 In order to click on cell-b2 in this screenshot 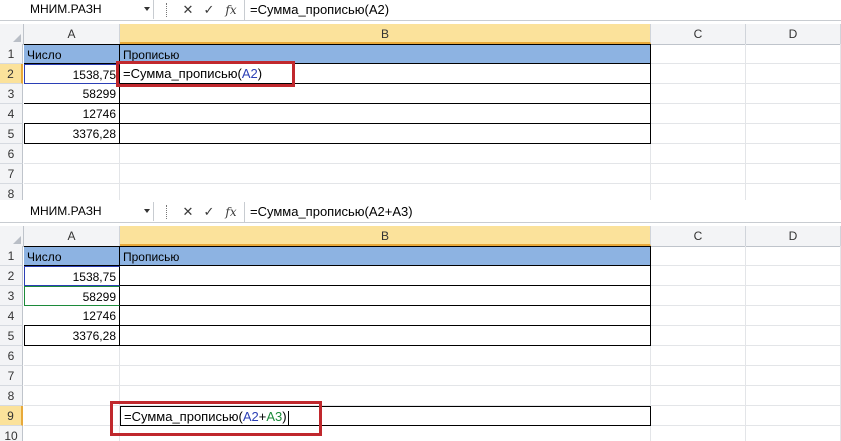, I will do `click(385, 276)`.